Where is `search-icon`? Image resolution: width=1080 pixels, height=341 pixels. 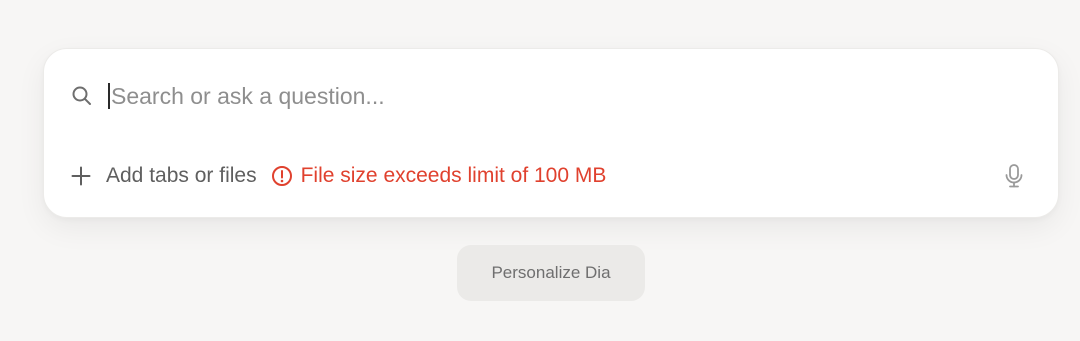
search-icon is located at coordinates (82, 96).